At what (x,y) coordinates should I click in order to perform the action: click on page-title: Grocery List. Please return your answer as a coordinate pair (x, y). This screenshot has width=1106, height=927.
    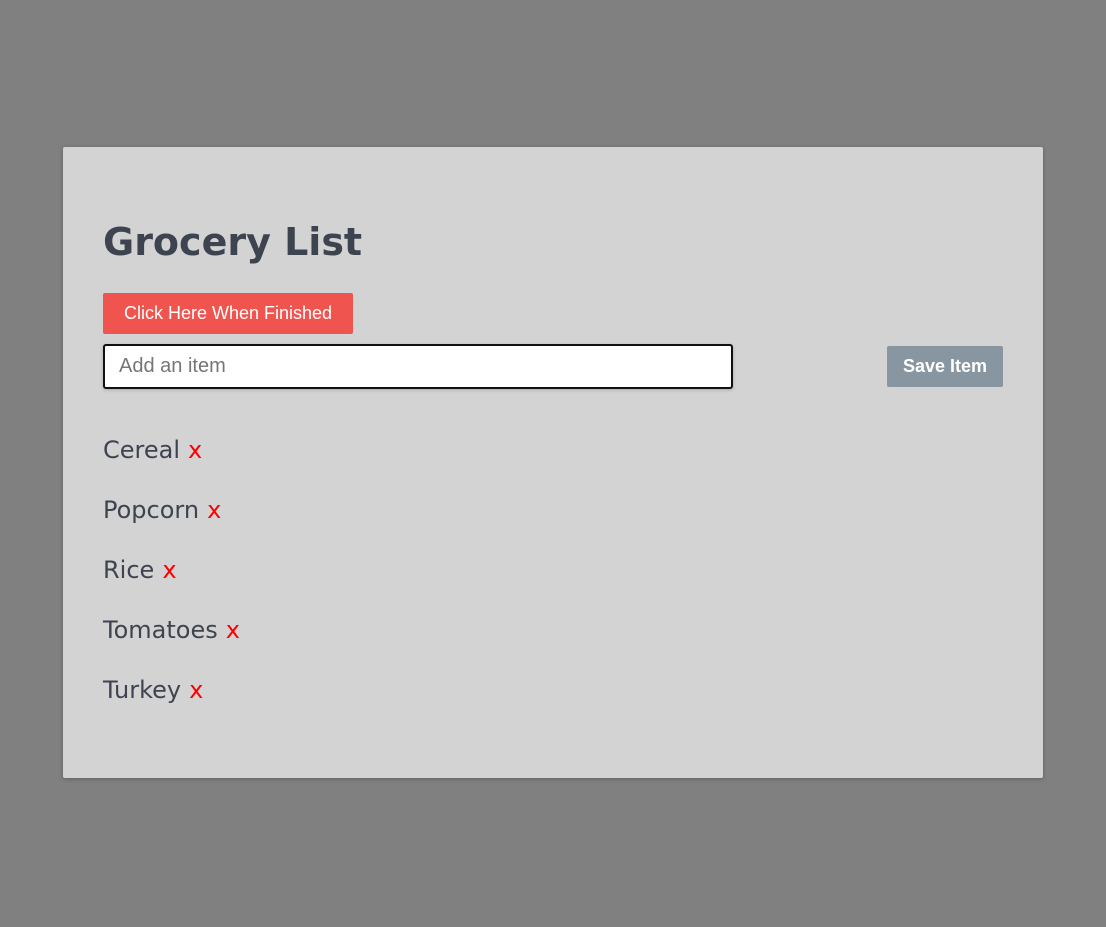
    Looking at the image, I should click on (233, 242).